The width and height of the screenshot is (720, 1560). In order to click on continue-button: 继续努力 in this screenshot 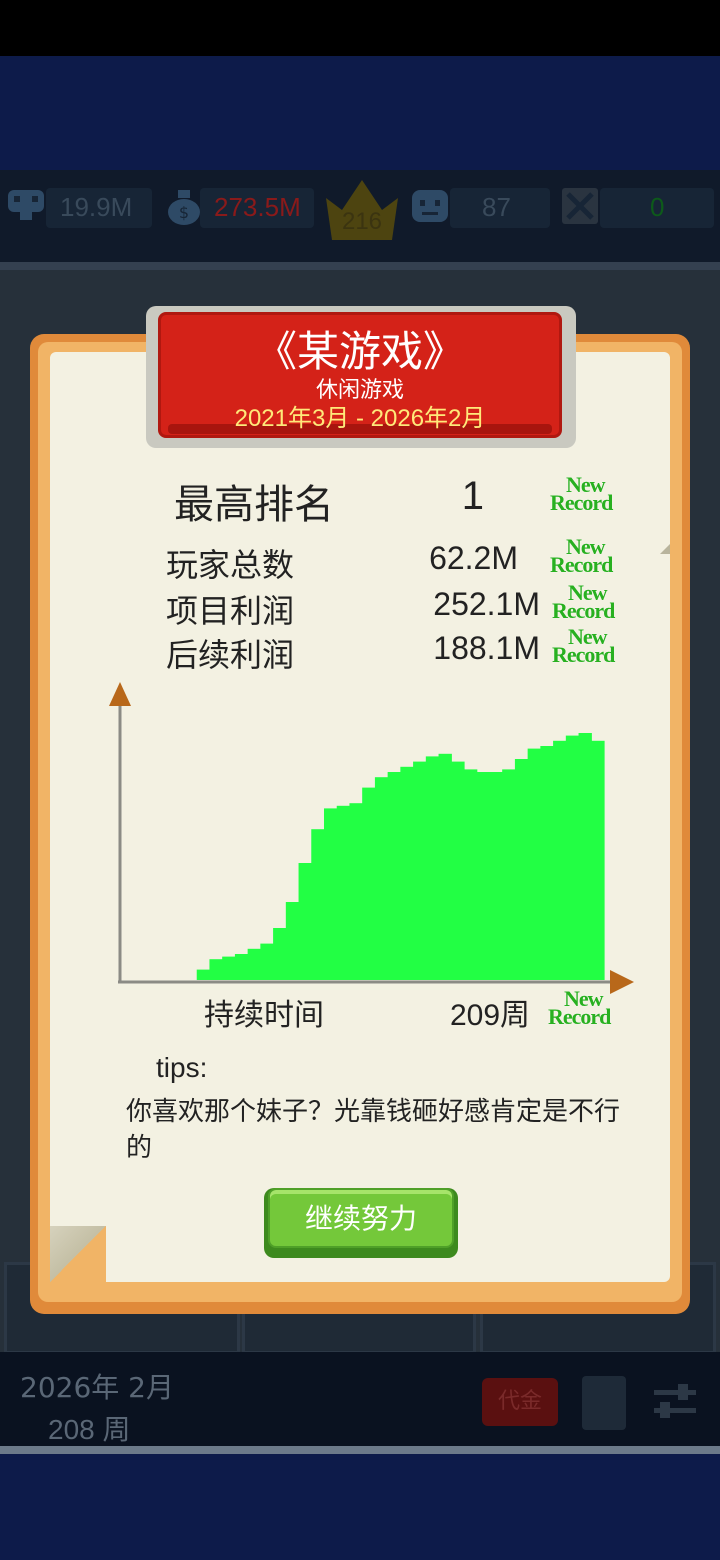, I will do `click(361, 1218)`.